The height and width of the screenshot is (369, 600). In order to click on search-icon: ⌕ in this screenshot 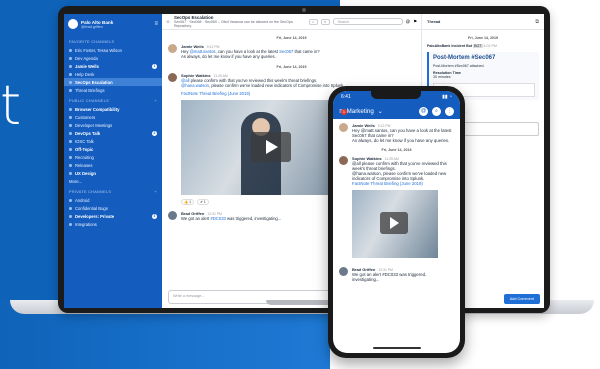, I will do `click(436, 111)`.